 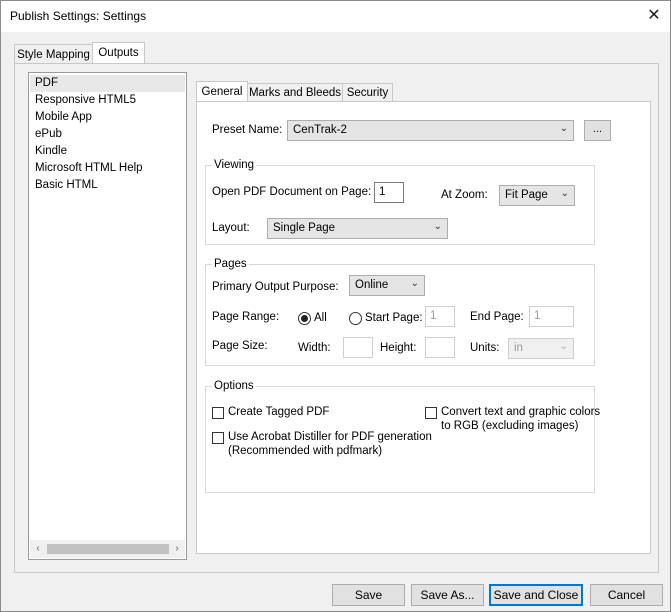 I want to click on save-button: Save, so click(x=368, y=595).